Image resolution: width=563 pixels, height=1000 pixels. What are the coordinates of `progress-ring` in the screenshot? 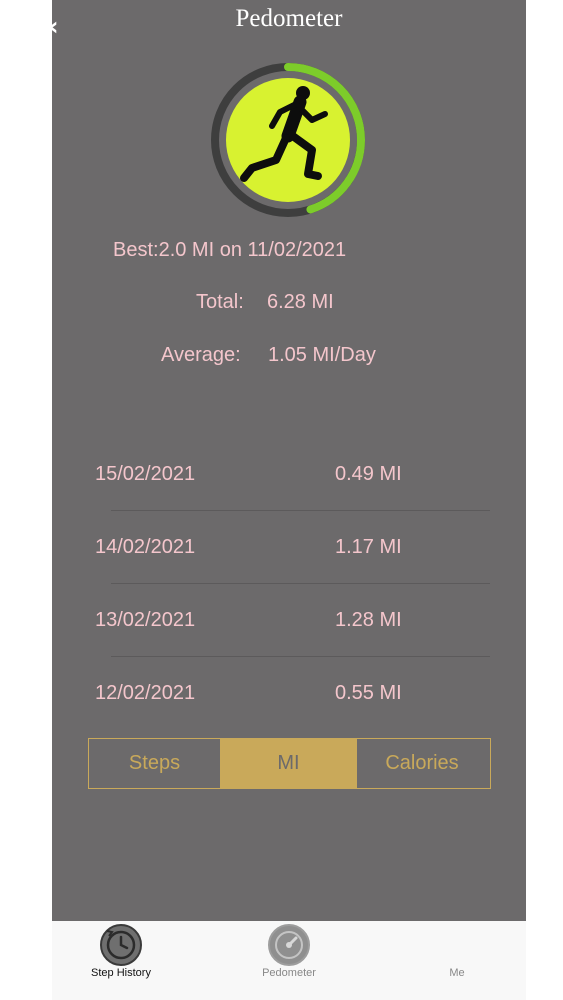 It's located at (288, 140).